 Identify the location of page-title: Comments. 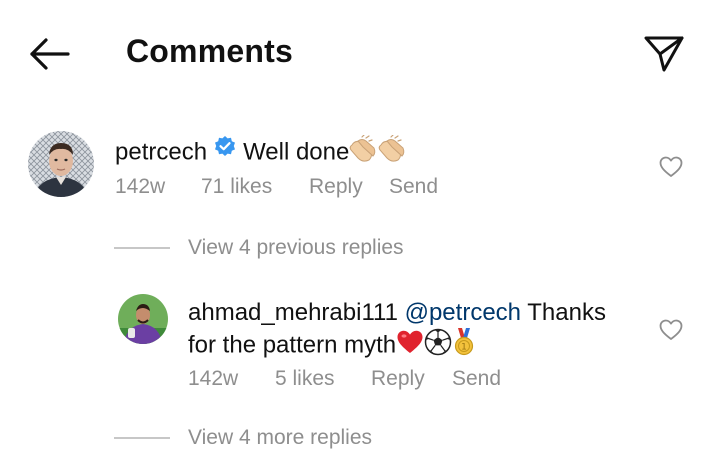
(209, 51).